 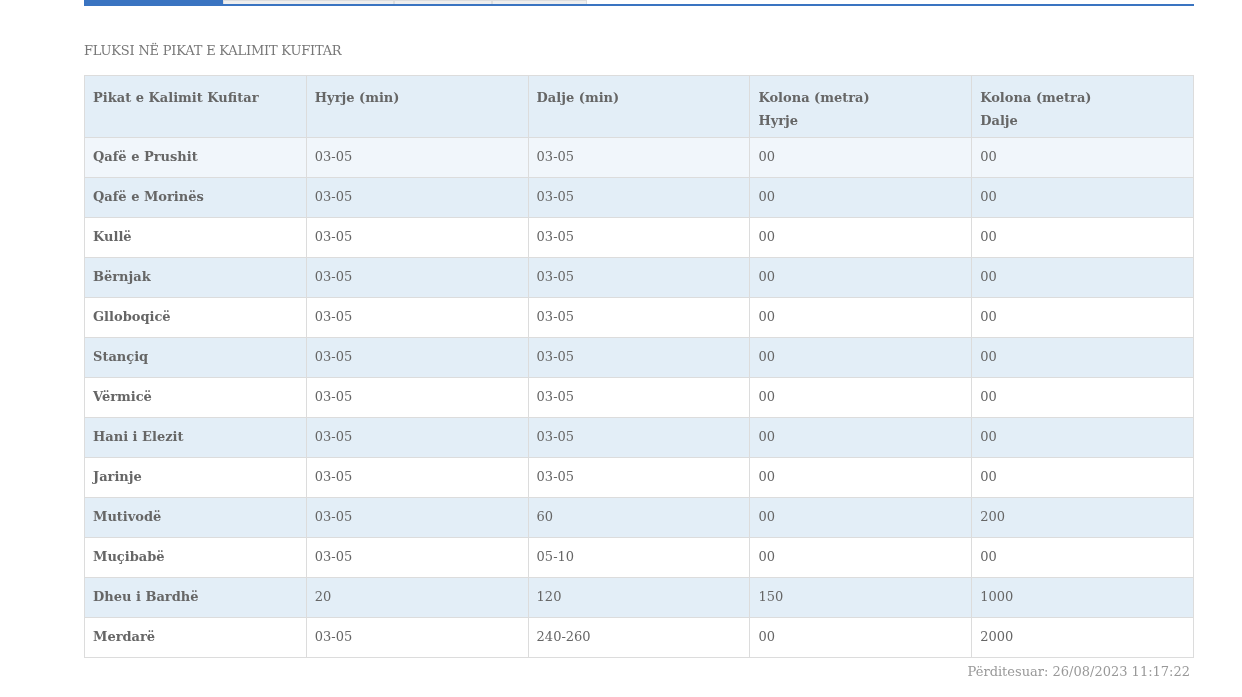 I want to click on table-cell: 240-260, so click(x=639, y=637).